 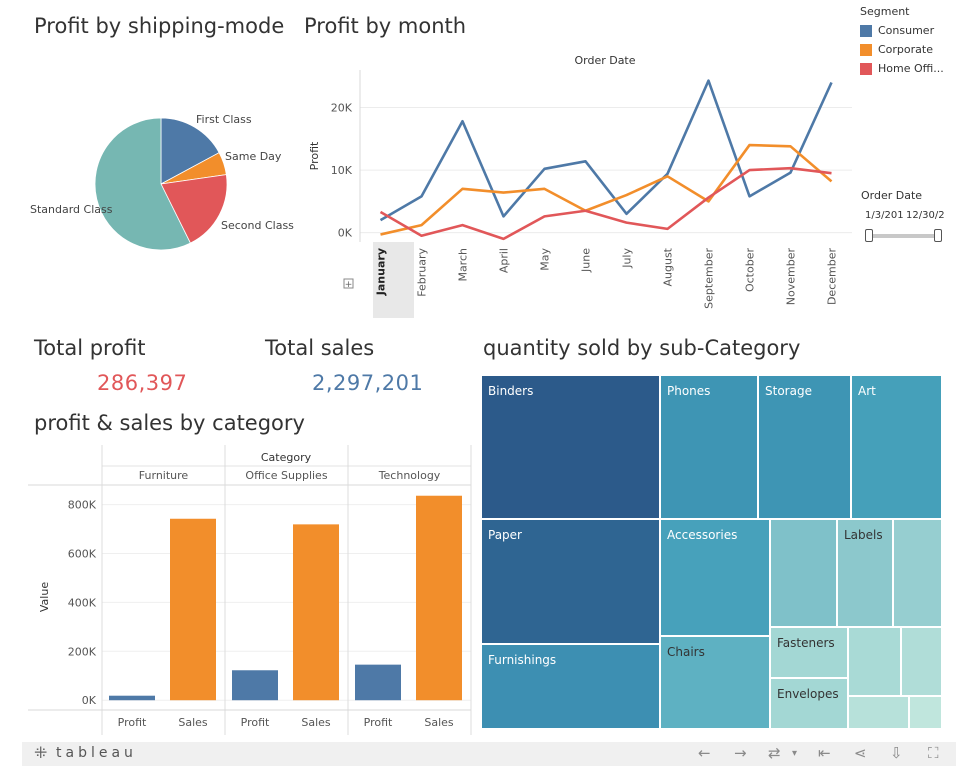 I want to click on tableau-logo-icon: ⁜, so click(x=41, y=752).